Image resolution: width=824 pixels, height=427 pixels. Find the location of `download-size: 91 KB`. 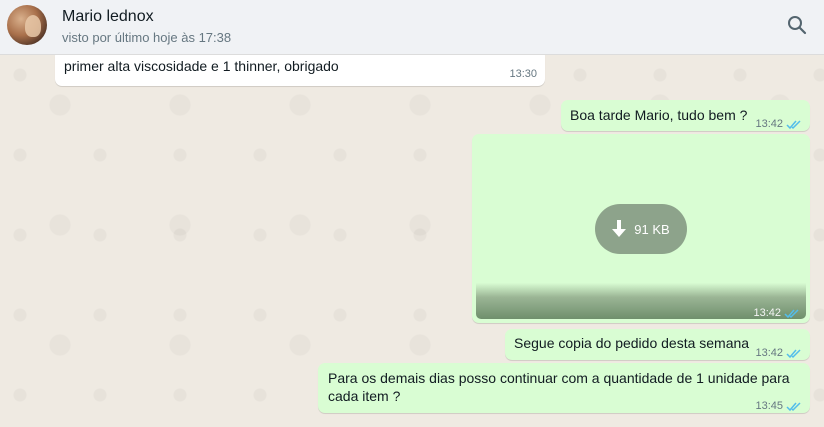

download-size: 91 KB is located at coordinates (652, 229).